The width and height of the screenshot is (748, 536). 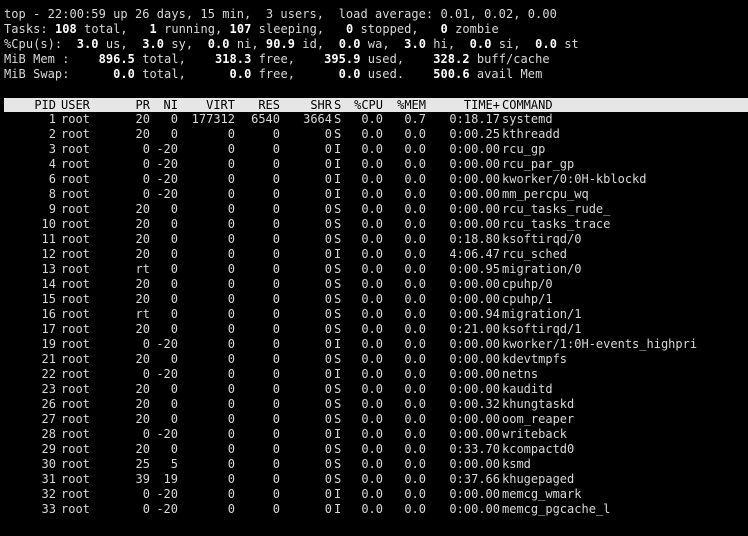 What do you see at coordinates (464, 105) in the screenshot?
I see `header-time: TIME+` at bounding box center [464, 105].